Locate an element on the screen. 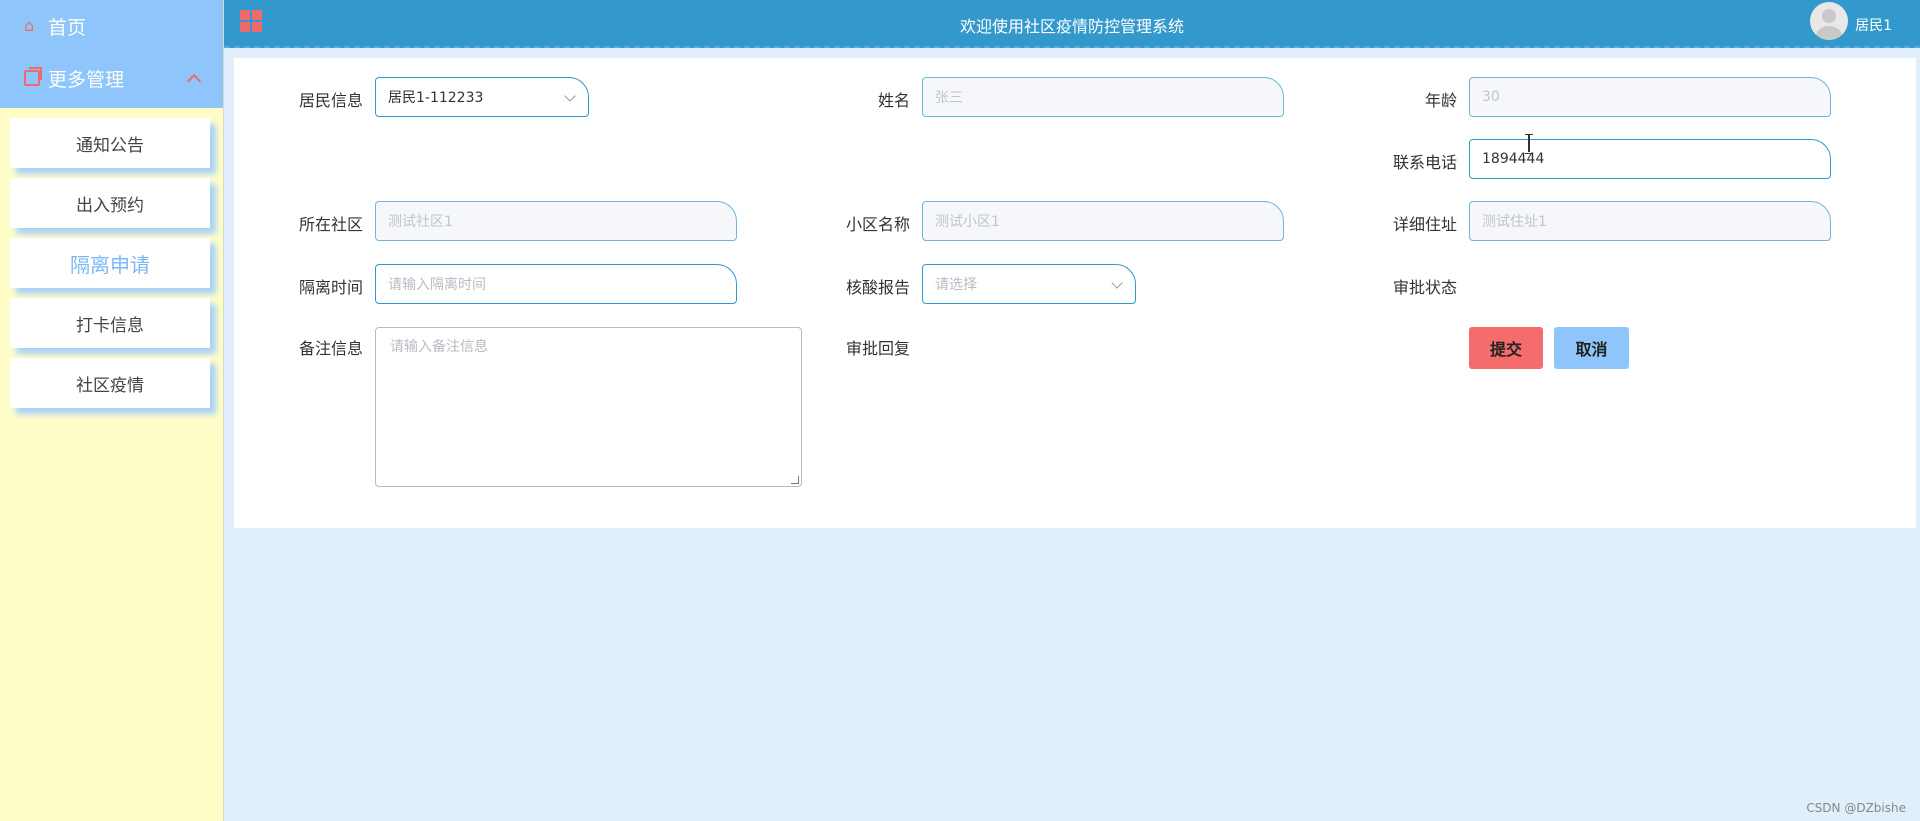 The width and height of the screenshot is (1920, 821). address-field: 测试住址1 is located at coordinates (1650, 221).